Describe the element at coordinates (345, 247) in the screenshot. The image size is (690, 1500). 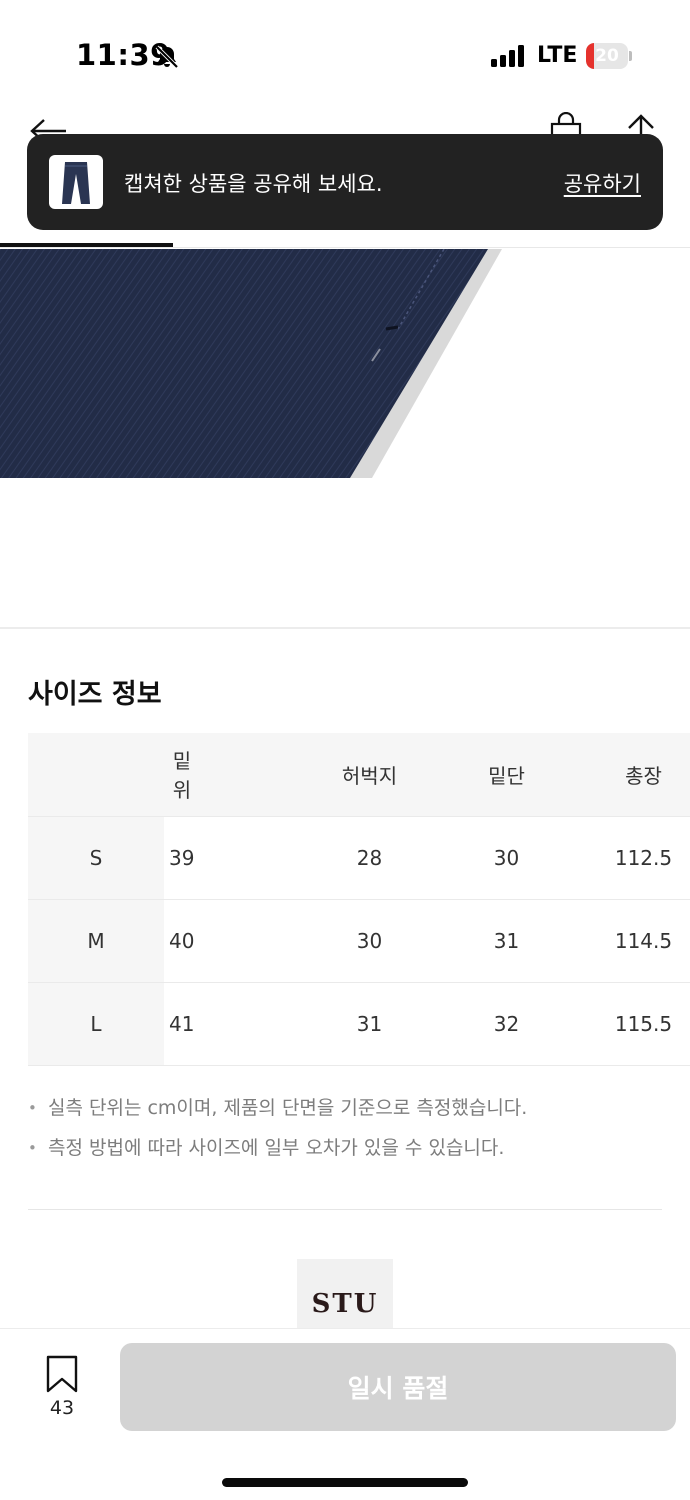
I see `tab-divider` at that location.